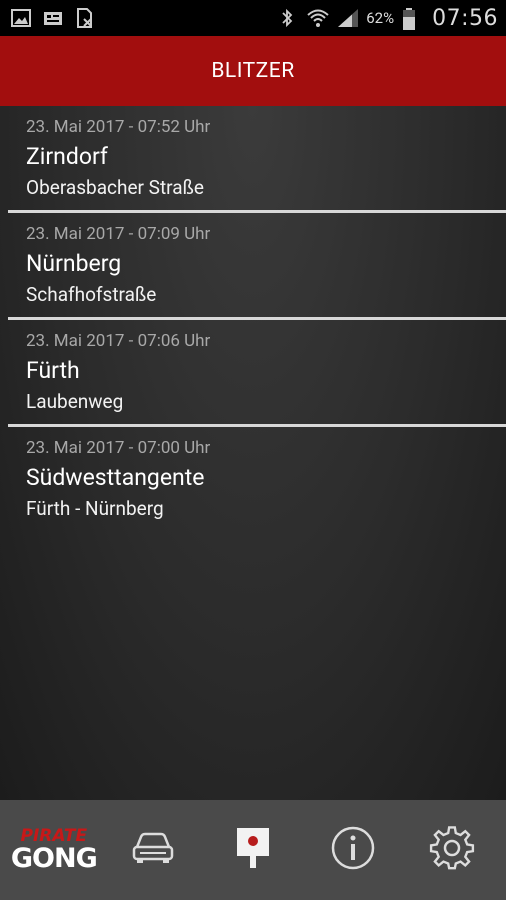 The height and width of the screenshot is (900, 506). Describe the element at coordinates (115, 477) in the screenshot. I see `item-city: Südwesttangente` at that location.